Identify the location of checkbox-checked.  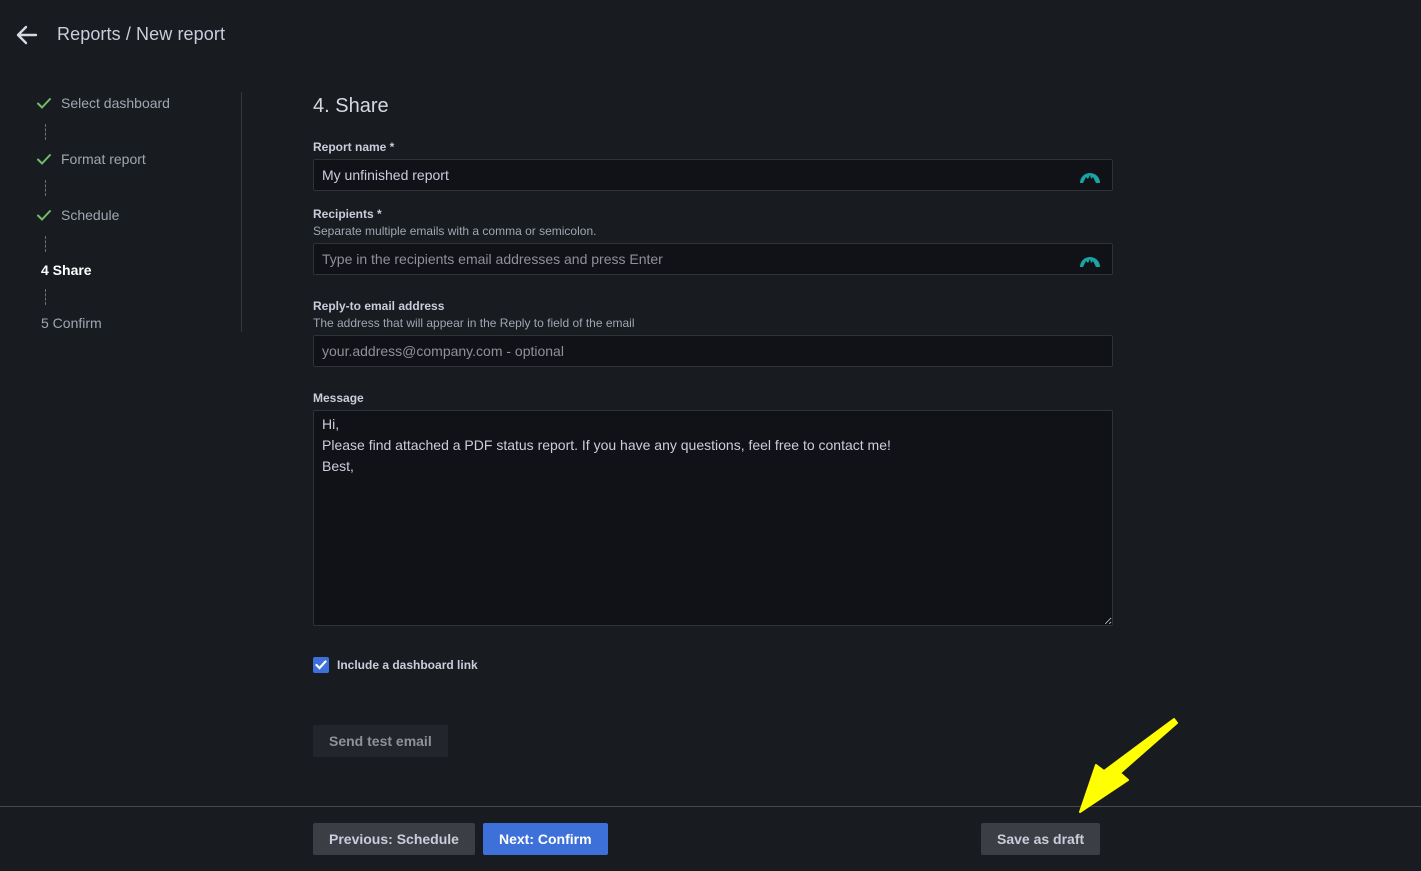
(321, 665).